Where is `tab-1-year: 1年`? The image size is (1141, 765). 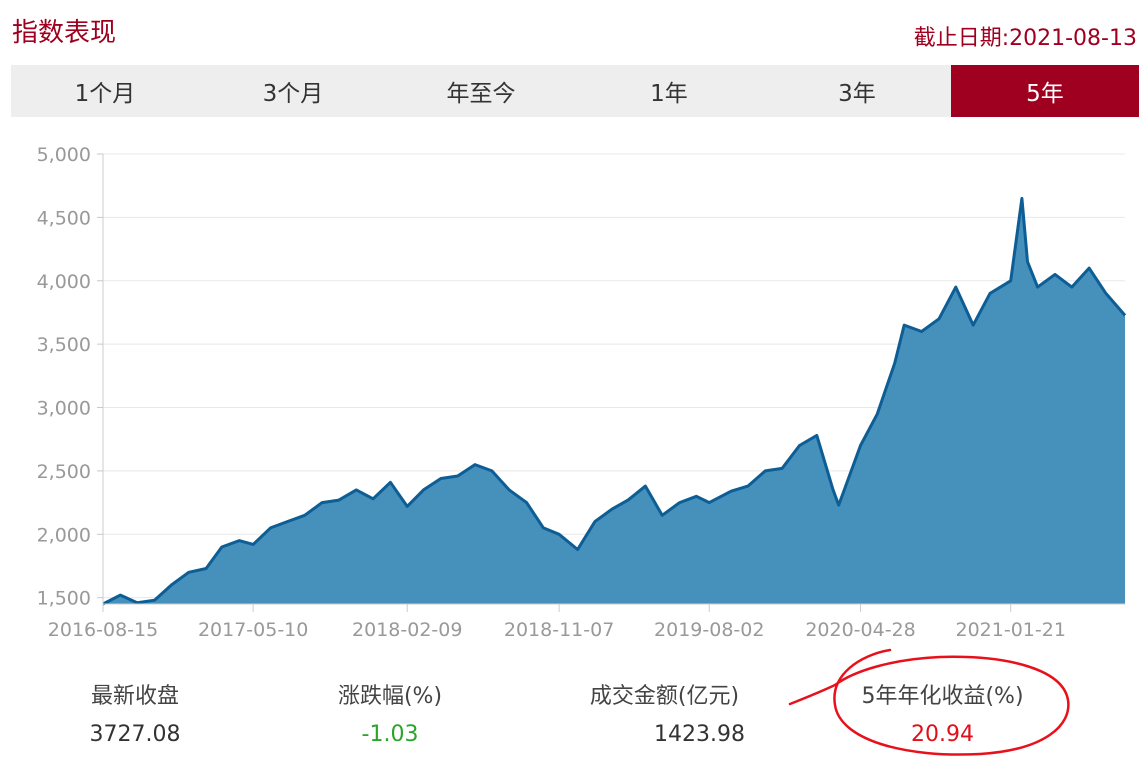
tab-1-year: 1年 is located at coordinates (669, 91).